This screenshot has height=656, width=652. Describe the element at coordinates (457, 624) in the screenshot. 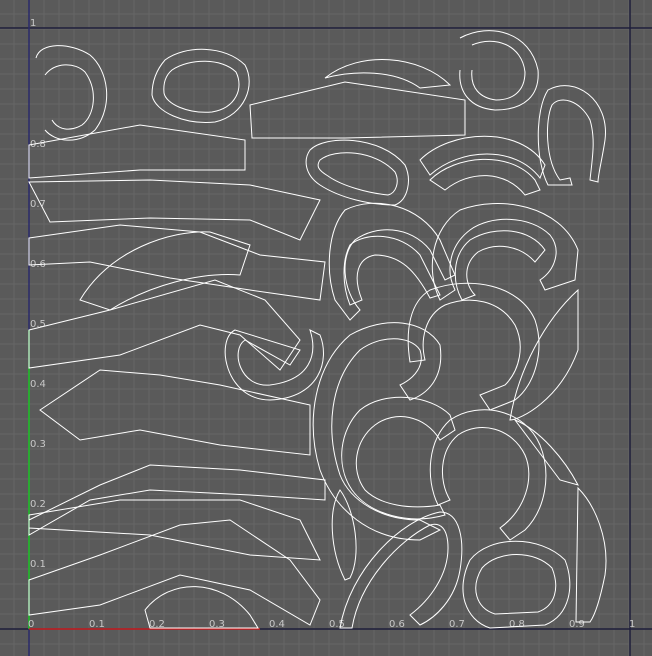

I see `u-tick-label: 0.7` at that location.